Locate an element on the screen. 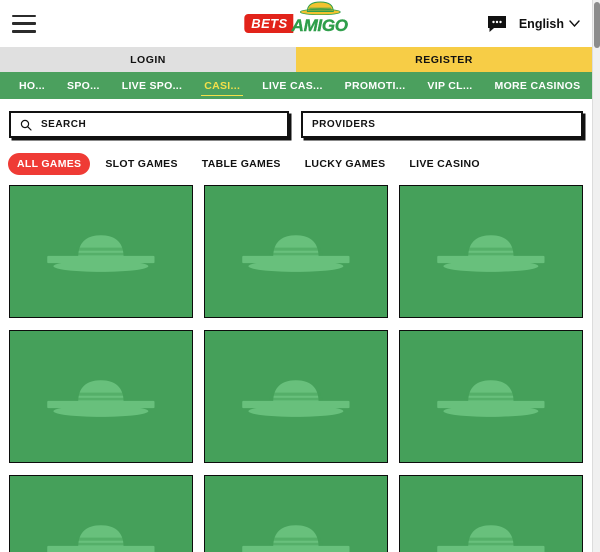  language-selector: English is located at coordinates (549, 24).